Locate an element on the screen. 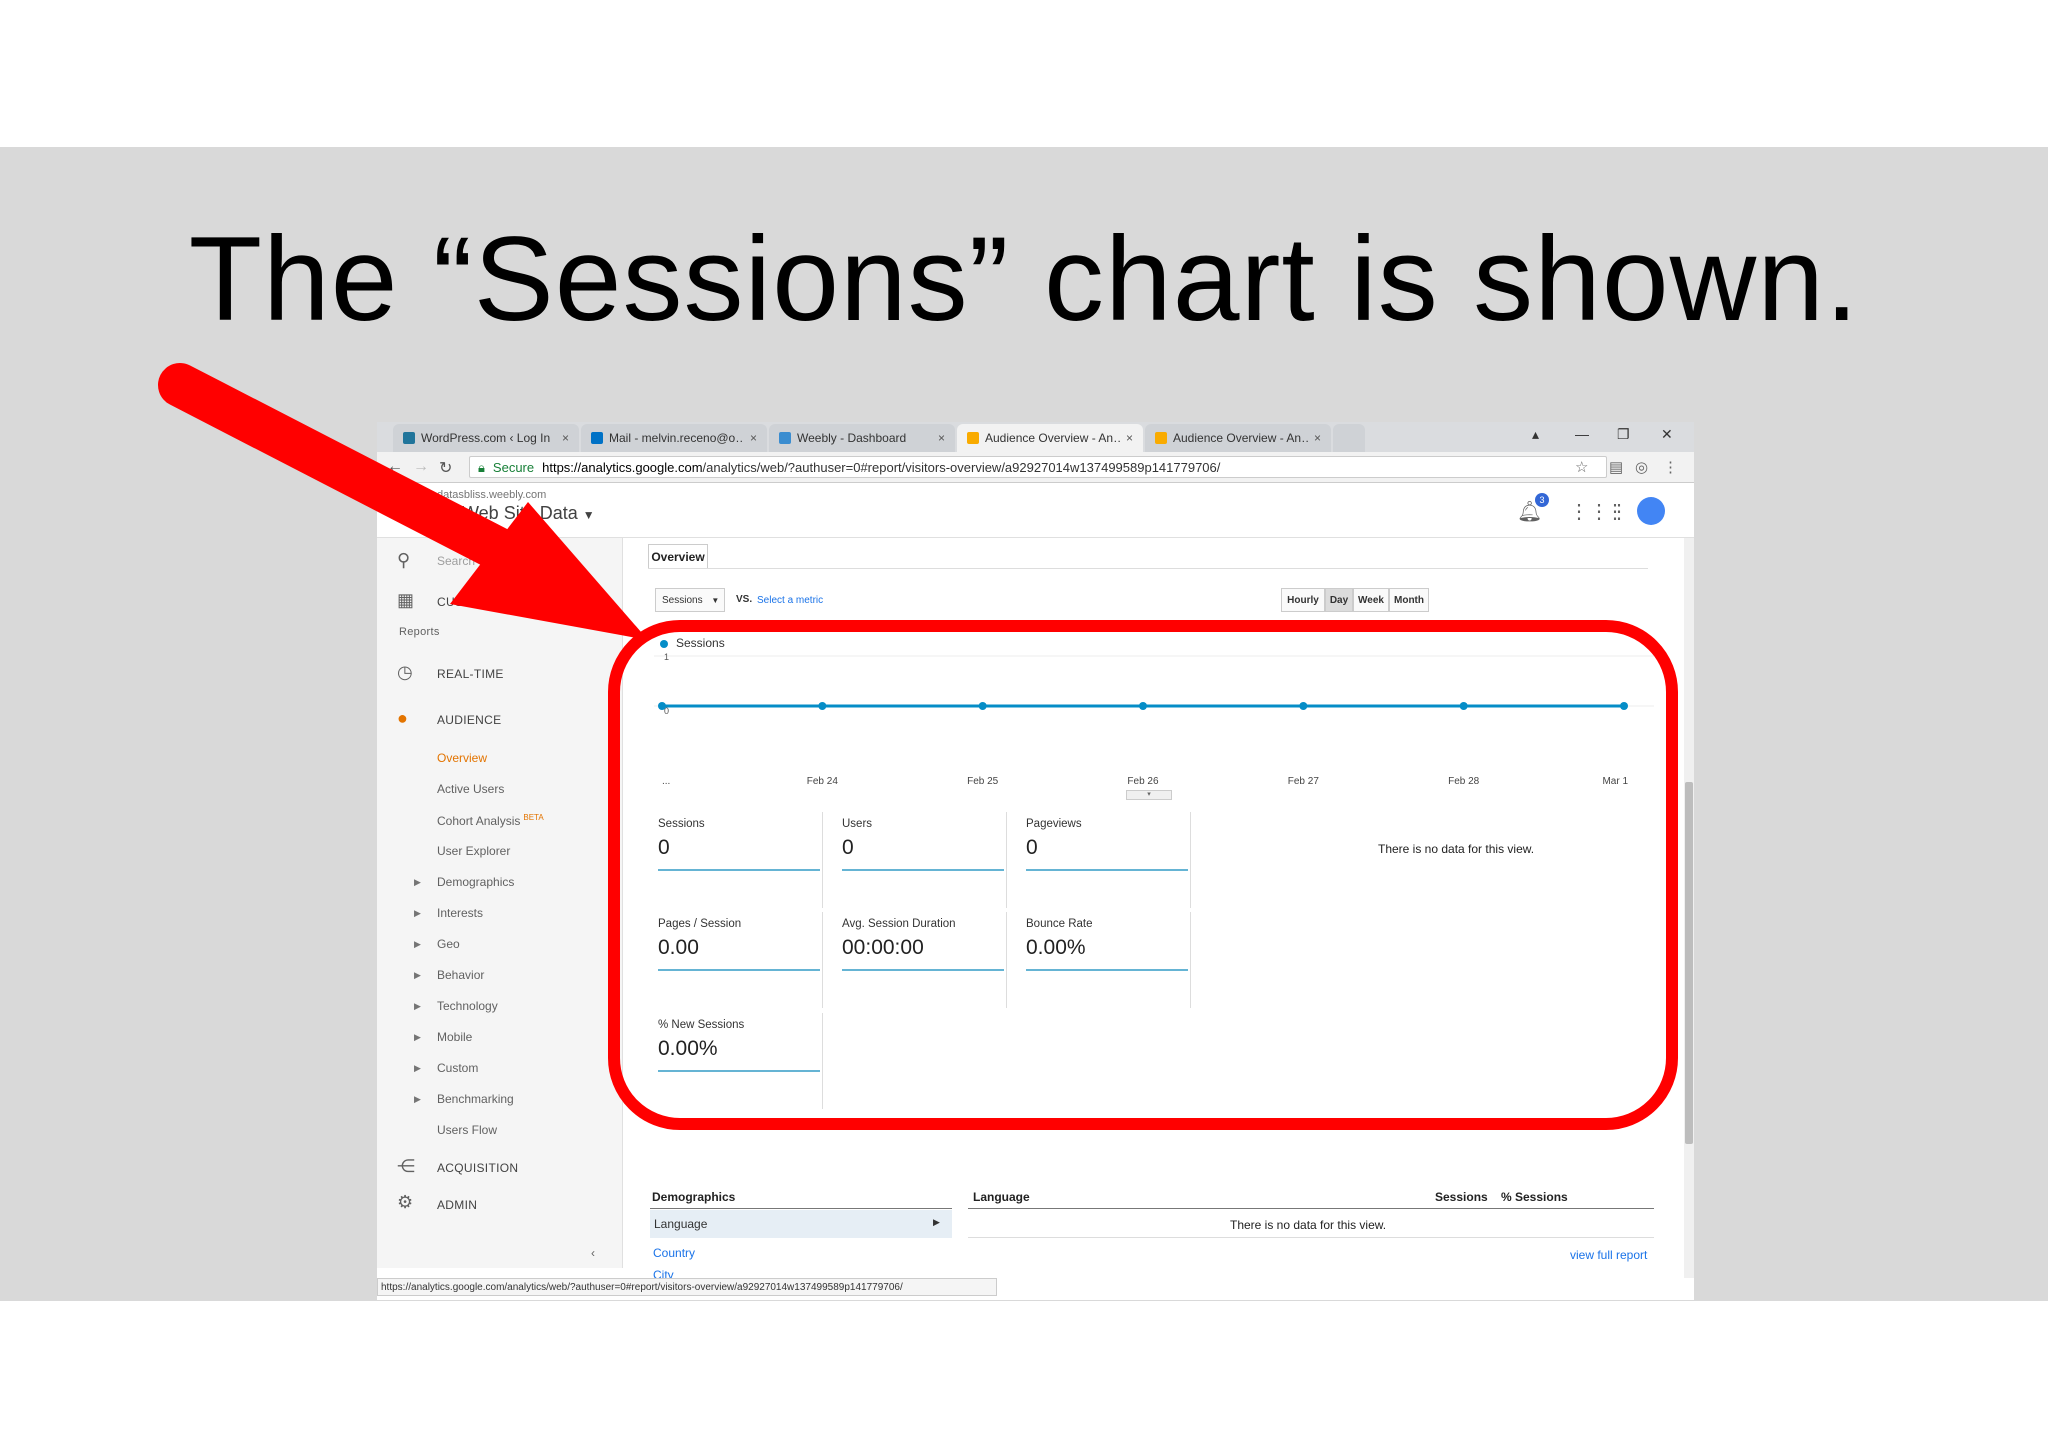  browser-tab-active: Audience Overview - An… × is located at coordinates (1050, 438).